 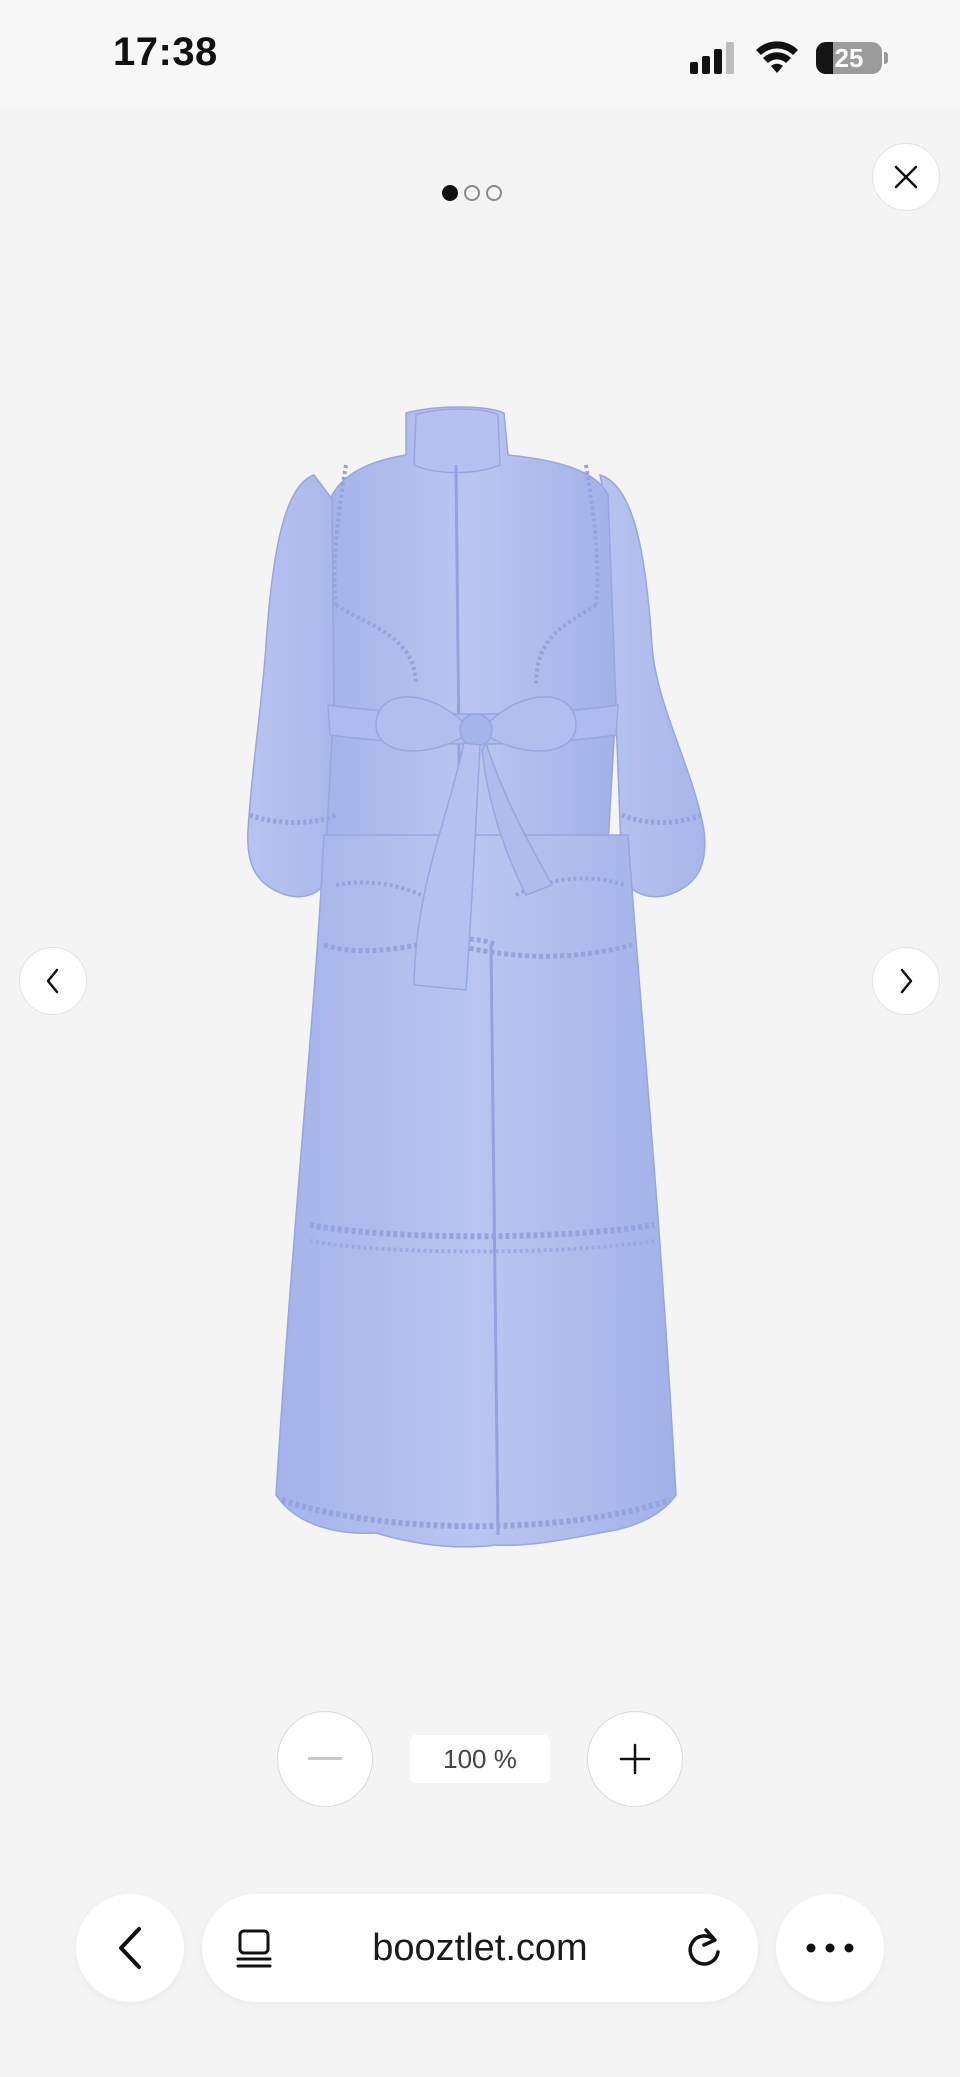 I want to click on battery-level: 25, so click(x=849, y=57).